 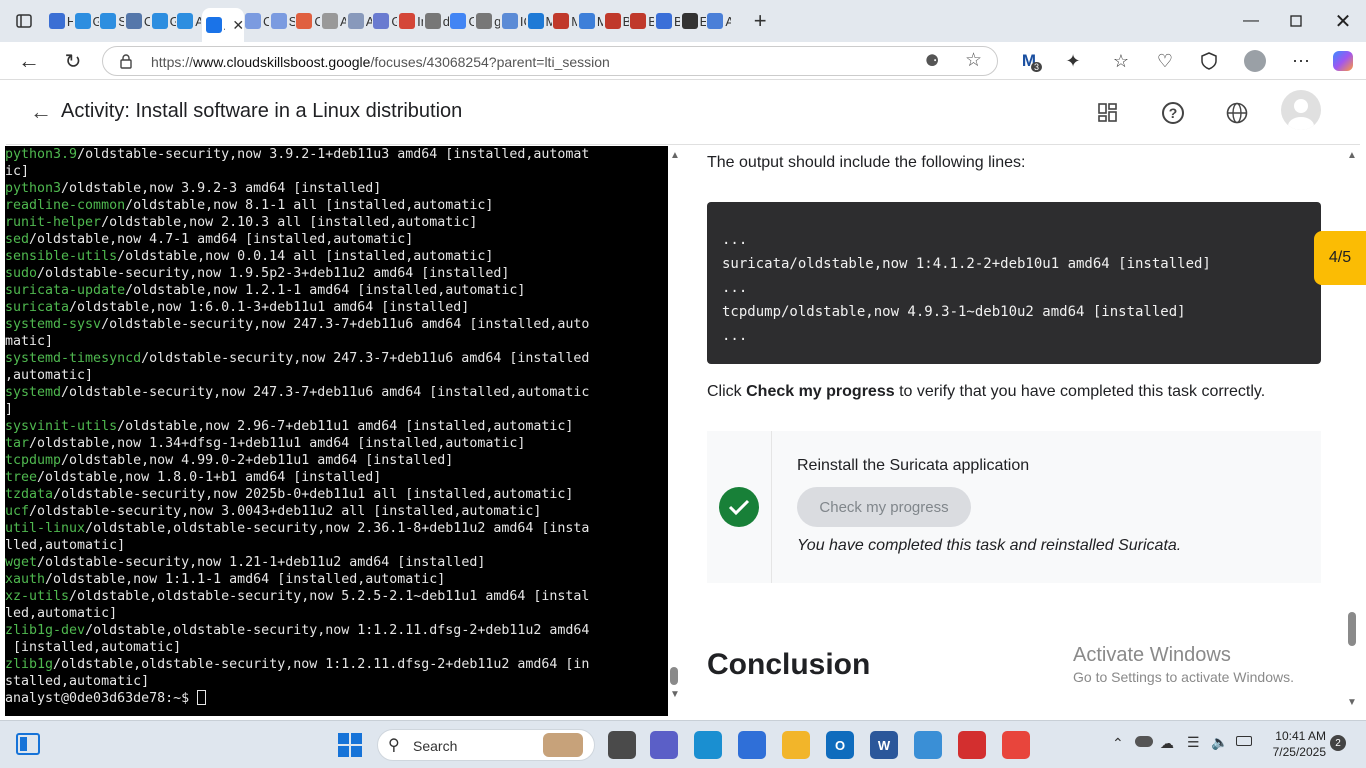 I want to click on user-avatar, so click(x=1301, y=110).